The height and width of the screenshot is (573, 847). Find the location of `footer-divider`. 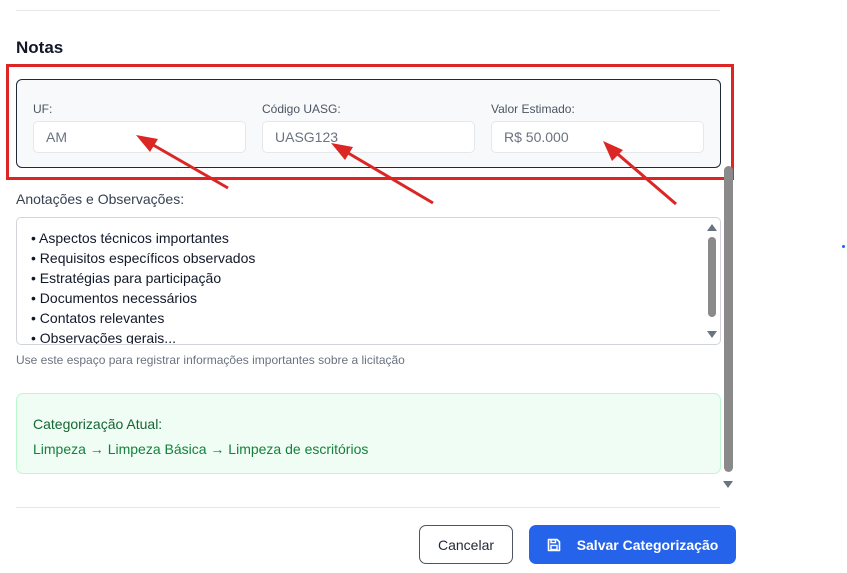

footer-divider is located at coordinates (368, 507).